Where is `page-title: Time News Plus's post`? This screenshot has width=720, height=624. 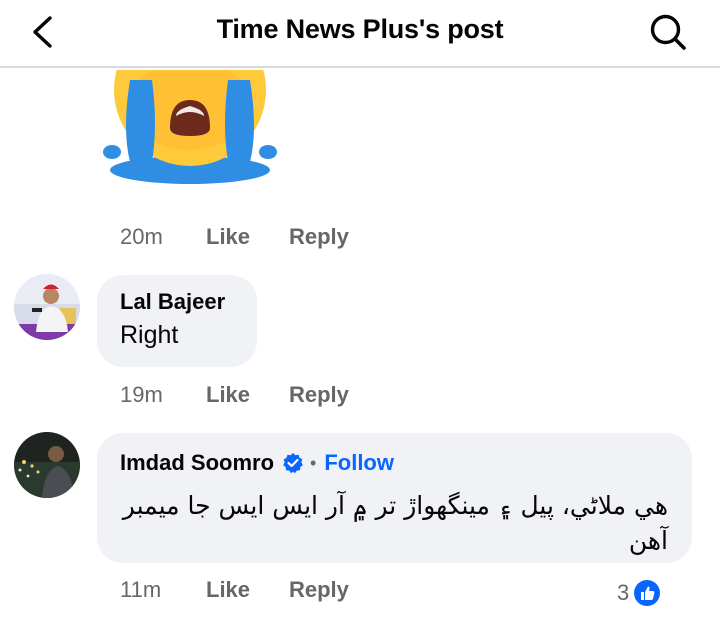 page-title: Time News Plus's post is located at coordinates (360, 29).